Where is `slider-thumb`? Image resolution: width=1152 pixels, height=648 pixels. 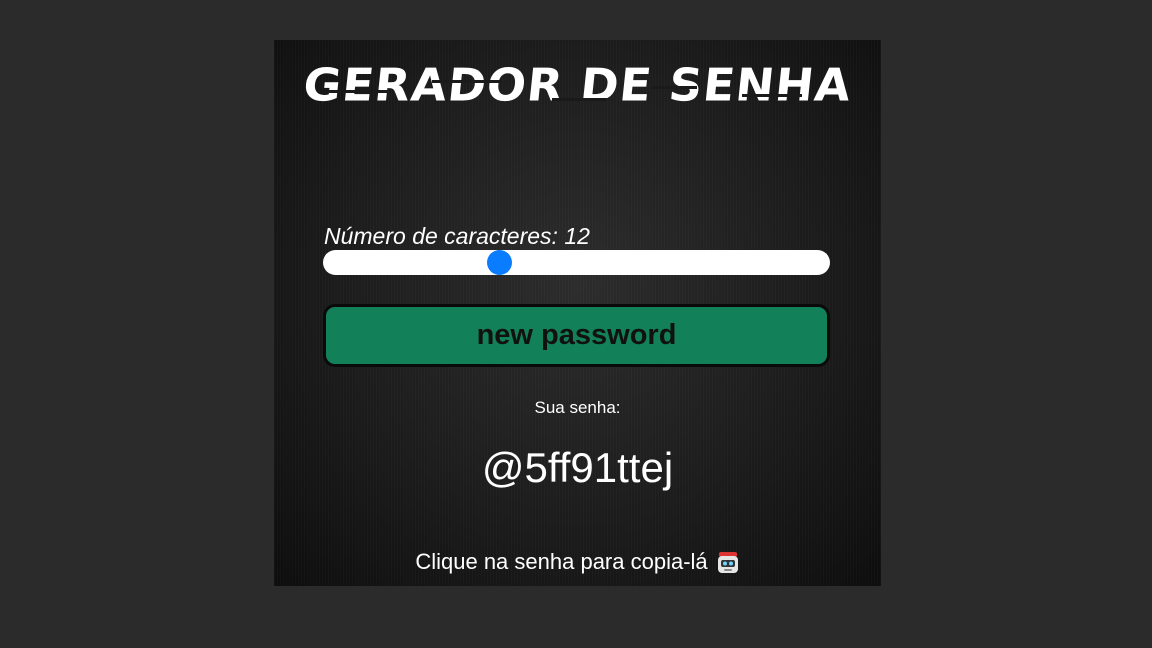 slider-thumb is located at coordinates (499, 262).